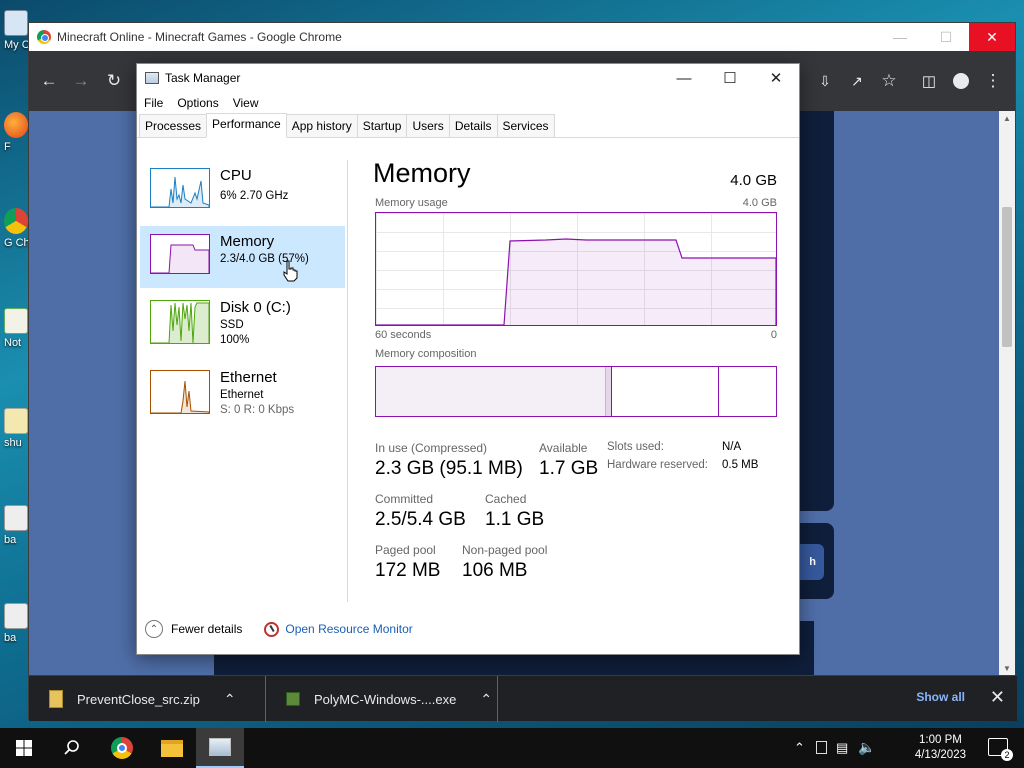 The width and height of the screenshot is (1024, 768). I want to click on taskbar-file-explorer, so click(172, 748).